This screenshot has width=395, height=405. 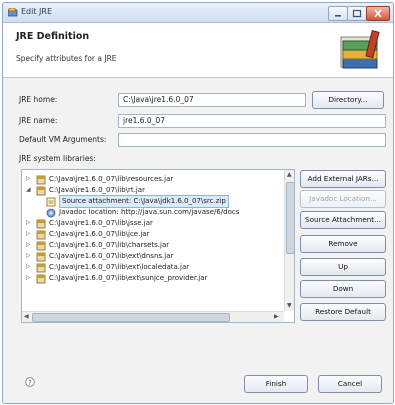 I want to click on system-libraries-label: JRE system libraries:, so click(x=57, y=158).